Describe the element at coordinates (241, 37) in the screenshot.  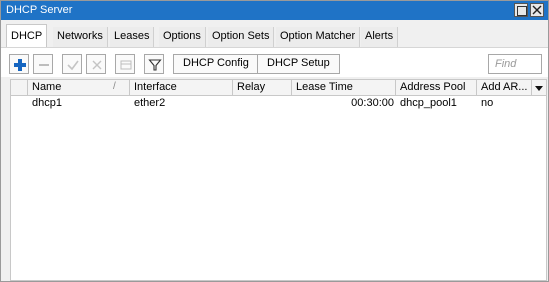
I see `tab-option-sets: Option Sets` at that location.